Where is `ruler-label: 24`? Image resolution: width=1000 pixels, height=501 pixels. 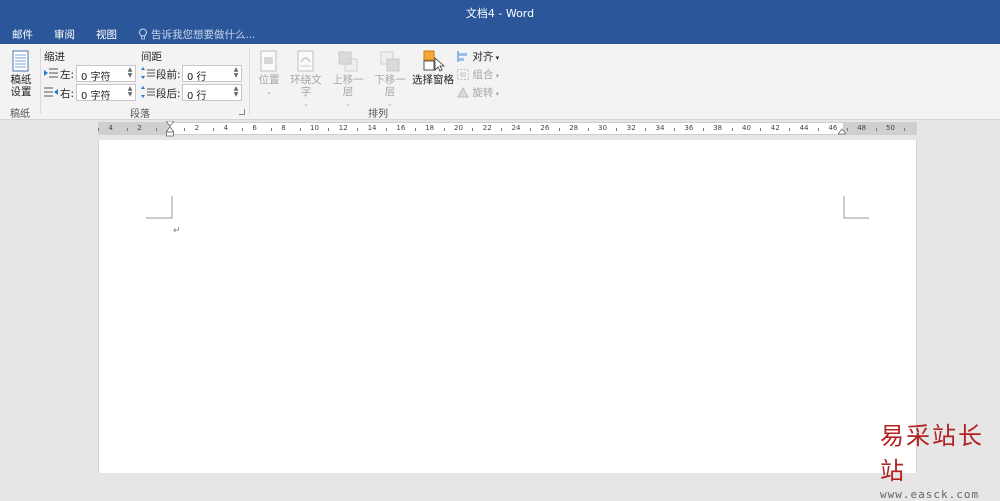
ruler-label: 24 is located at coordinates (516, 128).